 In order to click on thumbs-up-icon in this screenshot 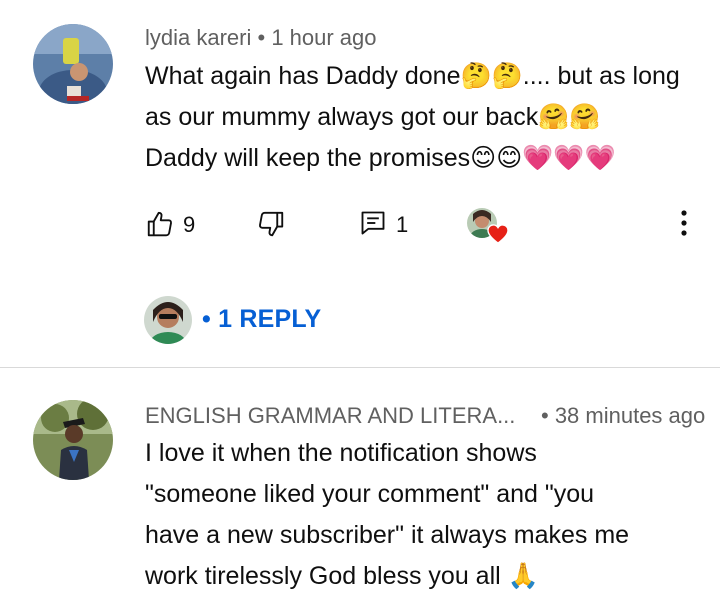, I will do `click(159, 224)`.